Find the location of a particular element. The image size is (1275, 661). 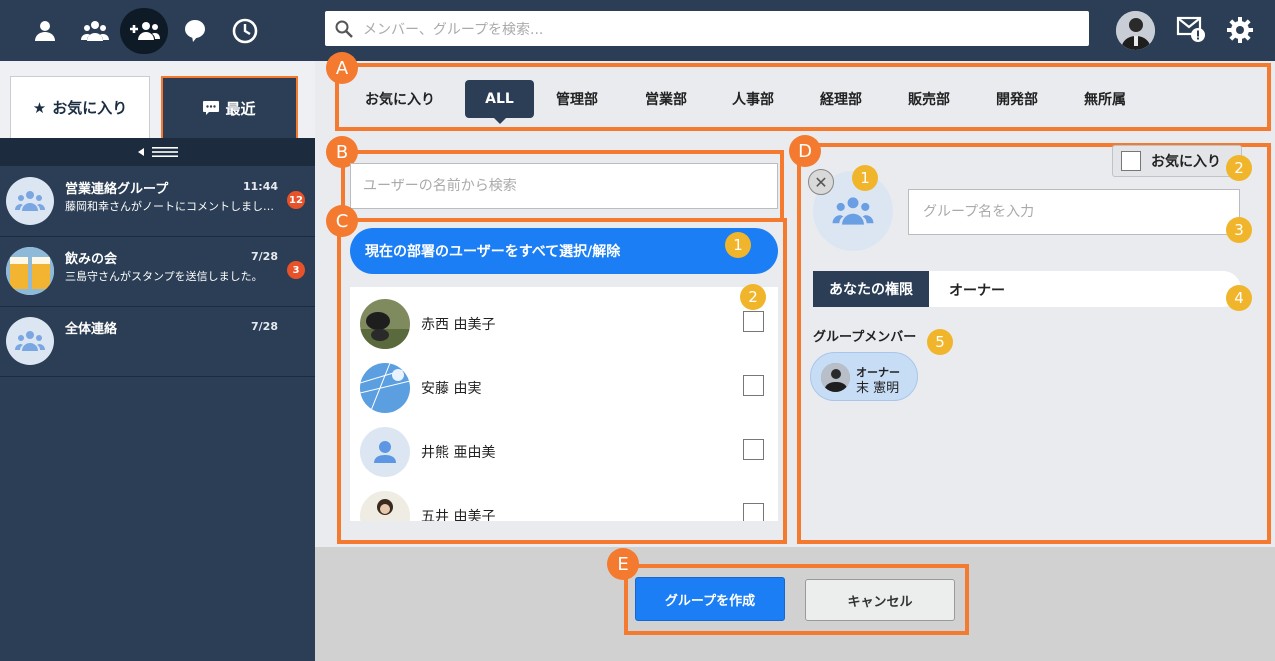

nav-users-button is located at coordinates (95, 31).